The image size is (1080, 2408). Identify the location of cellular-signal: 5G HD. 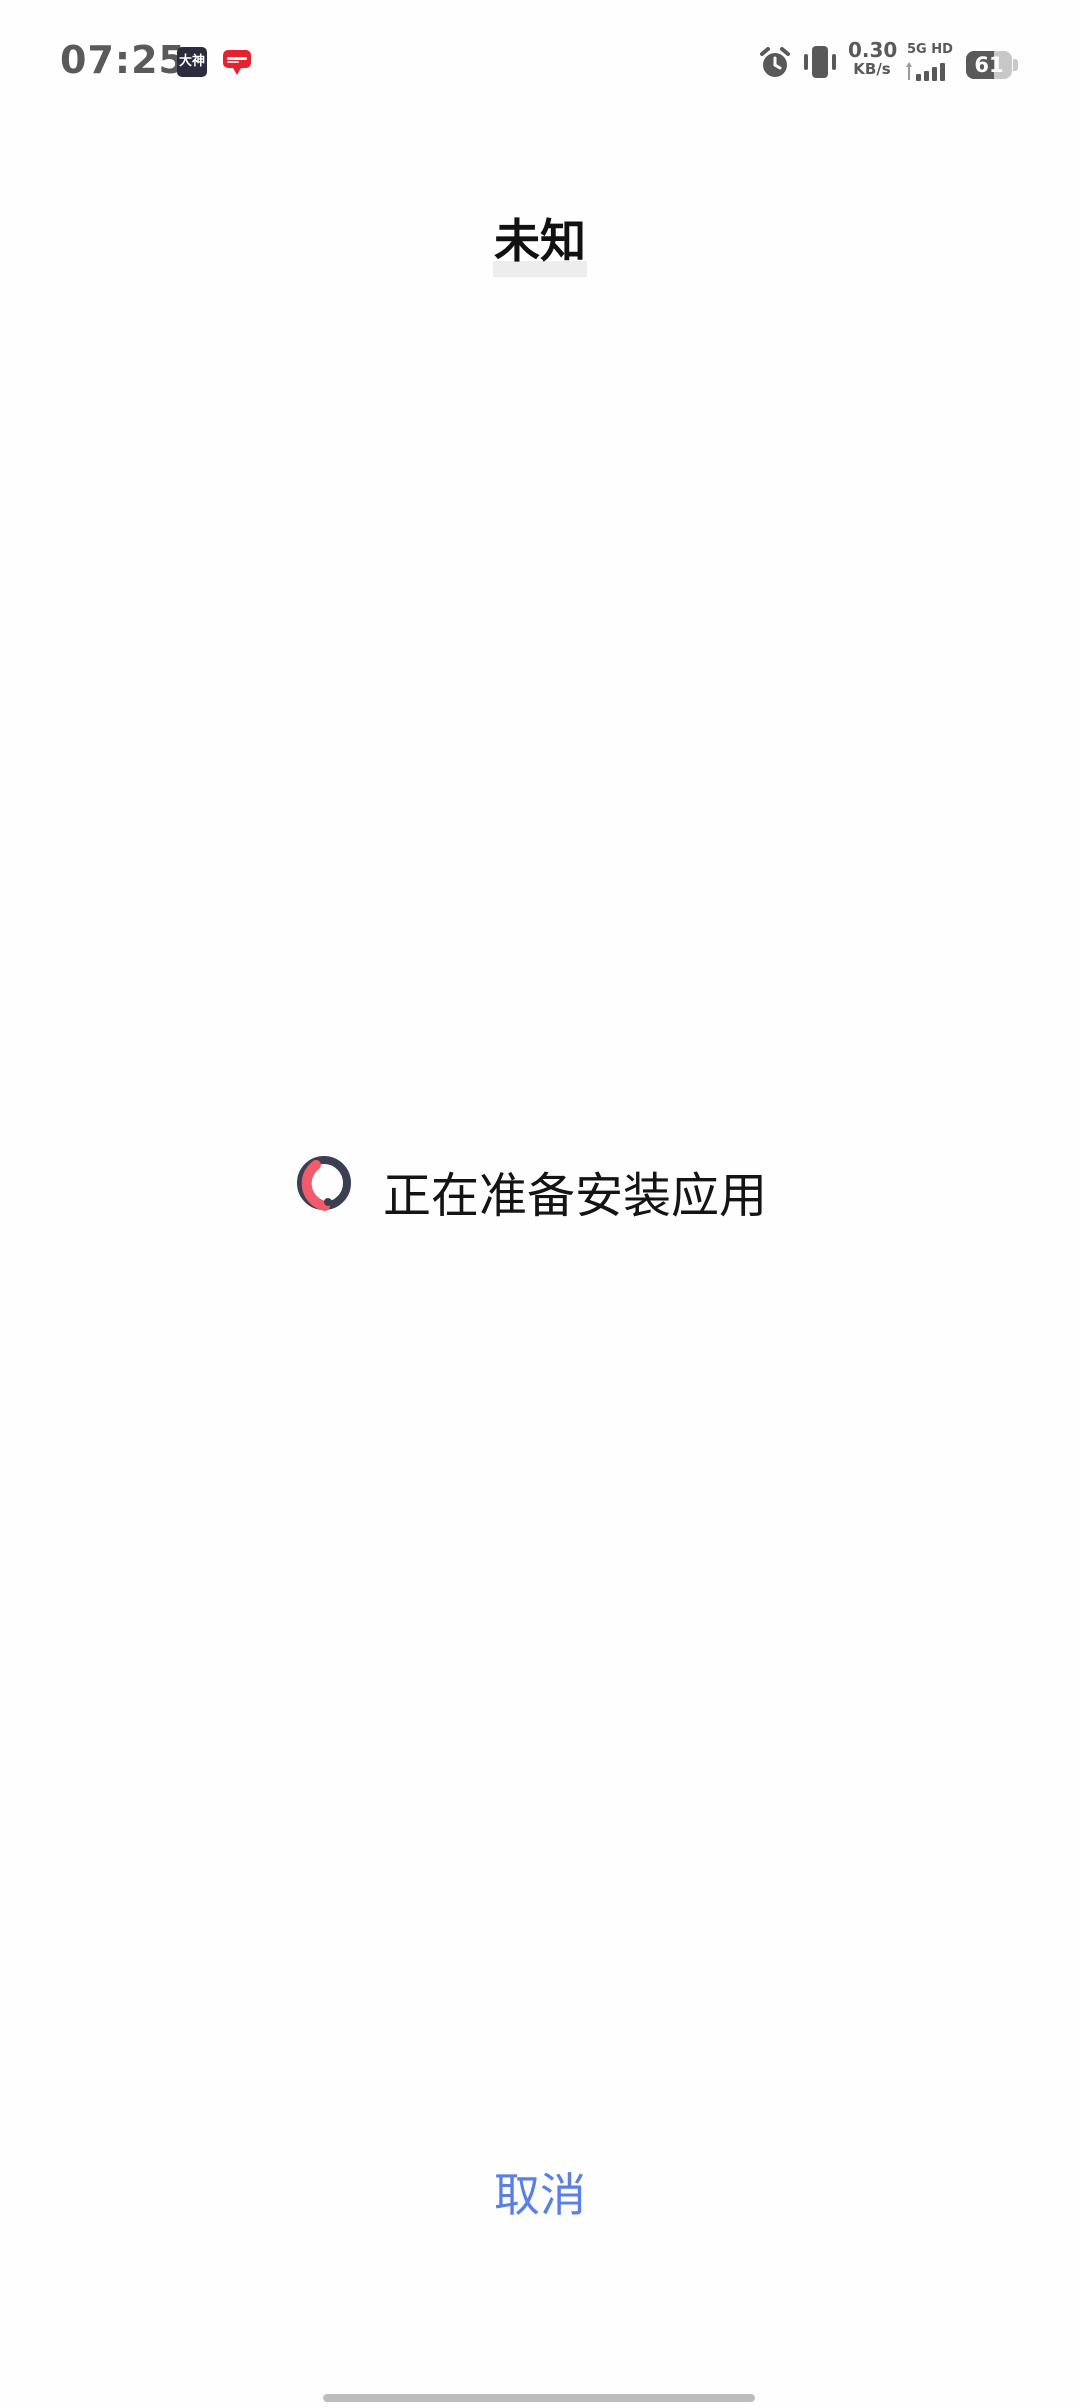
(931, 62).